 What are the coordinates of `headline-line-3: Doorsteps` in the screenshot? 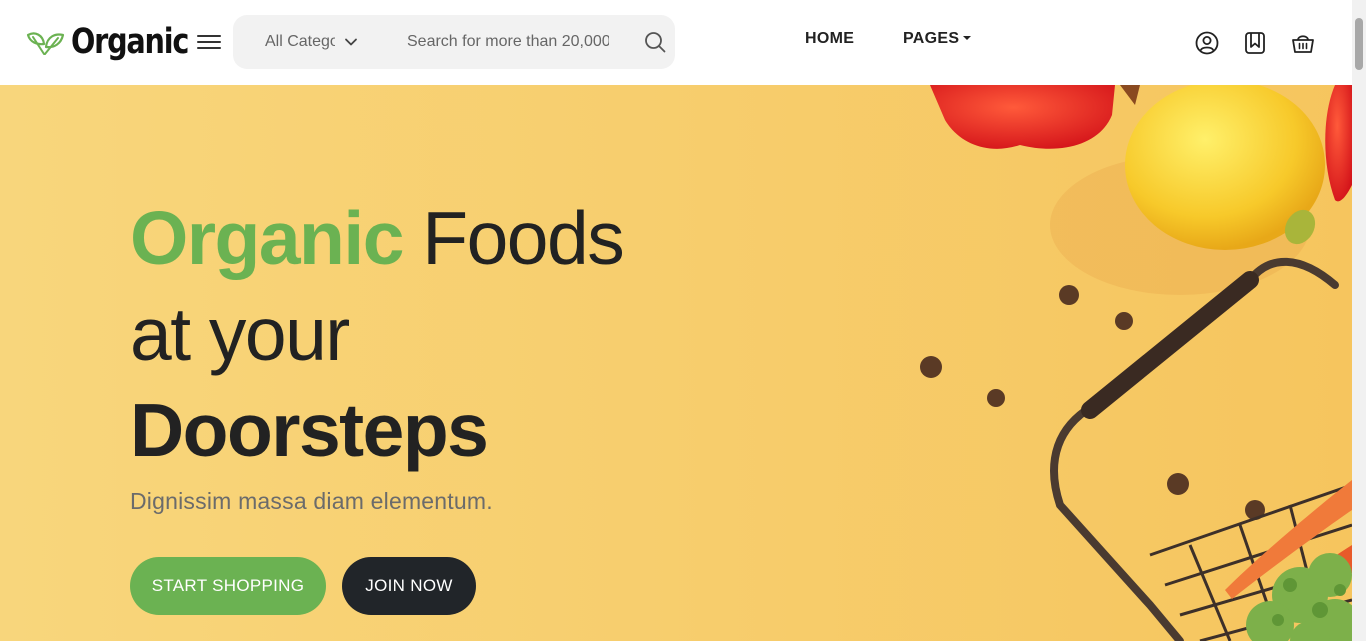 It's located at (309, 430).